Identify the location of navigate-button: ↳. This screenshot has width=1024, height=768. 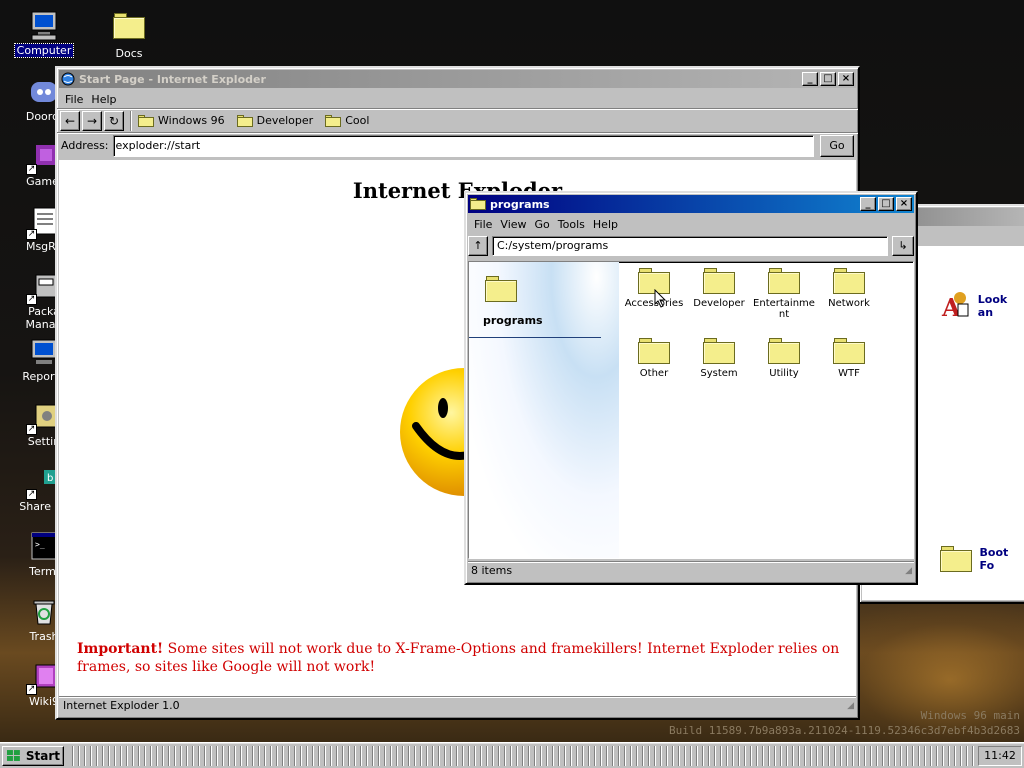
(903, 246).